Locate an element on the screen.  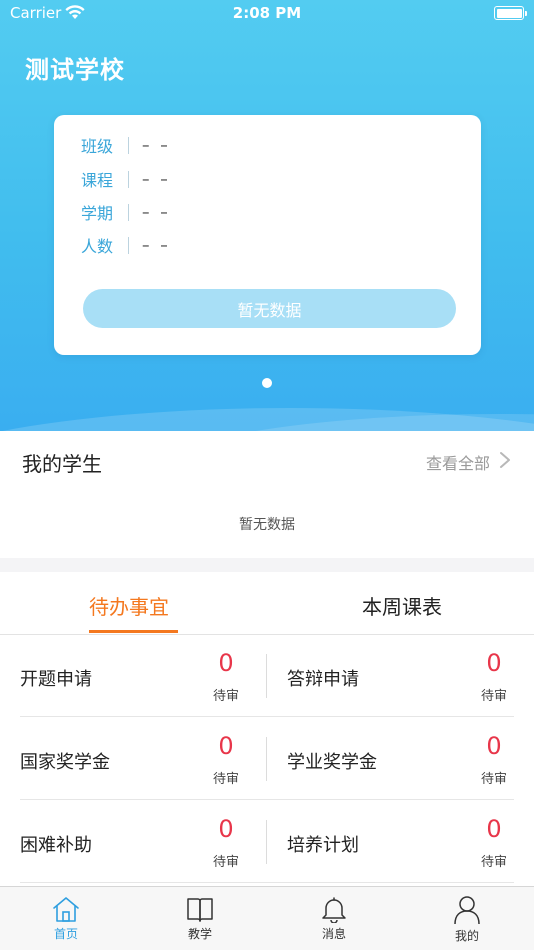
tabbar-item-home: 首页 is located at coordinates (66, 918).